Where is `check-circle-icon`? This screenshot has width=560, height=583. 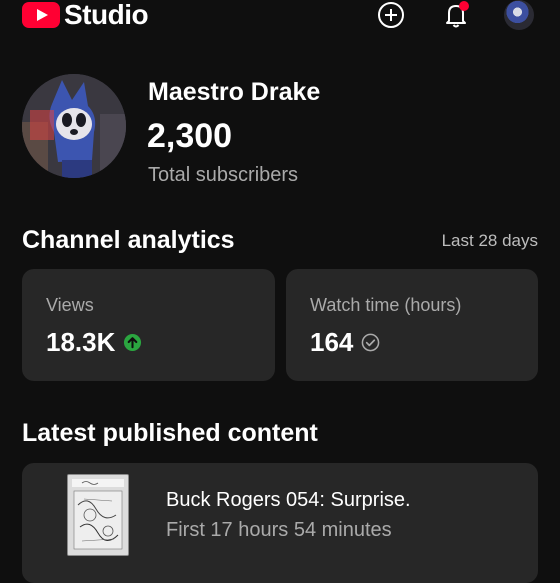
check-circle-icon is located at coordinates (370, 342).